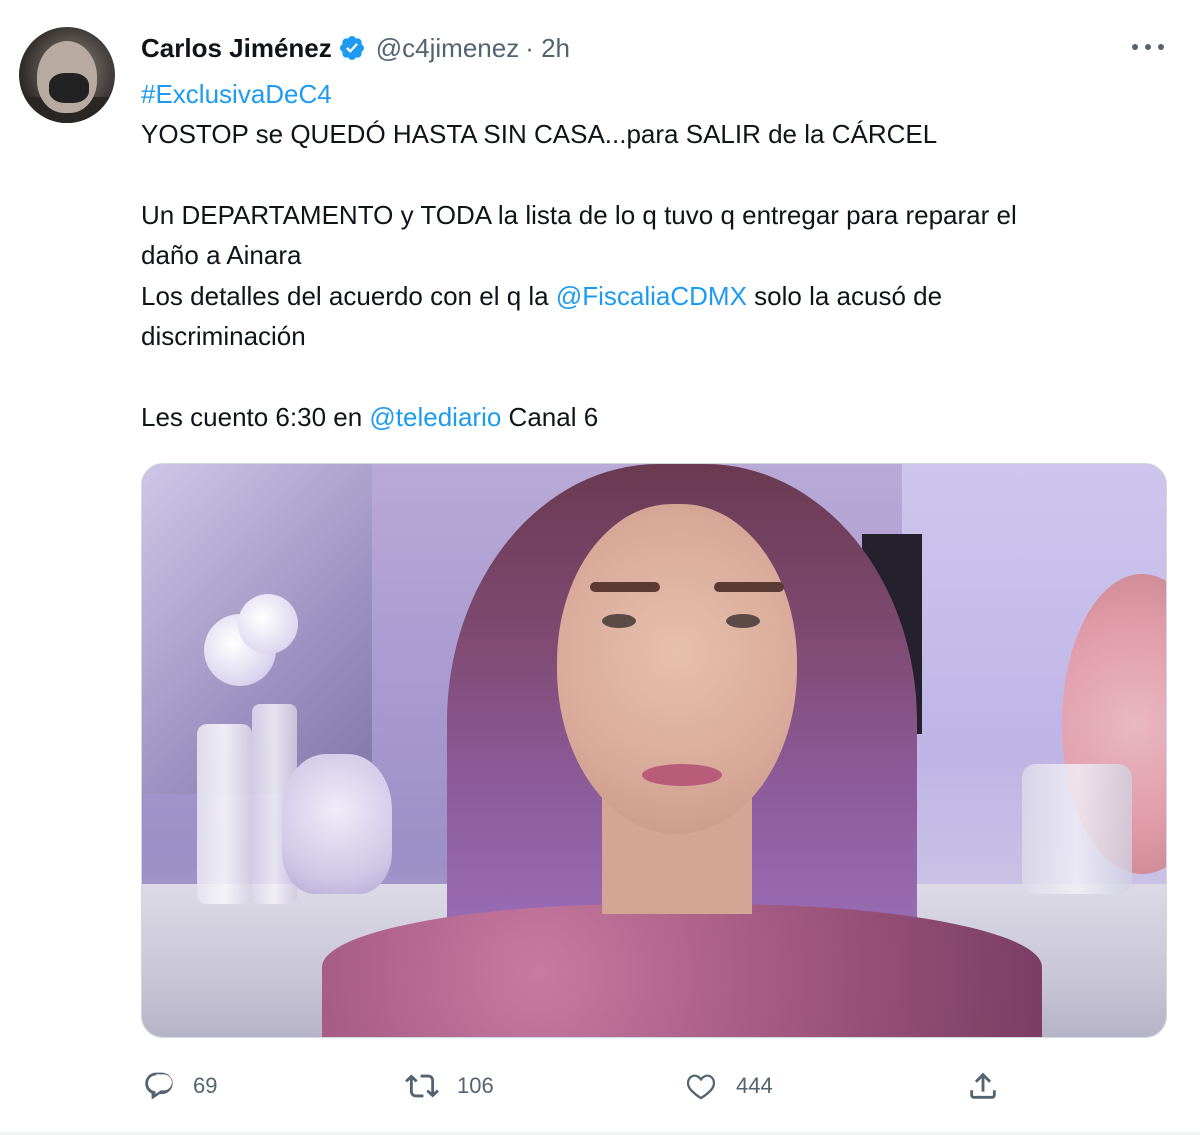  I want to click on author-name: Carlos Jiménez, so click(236, 48).